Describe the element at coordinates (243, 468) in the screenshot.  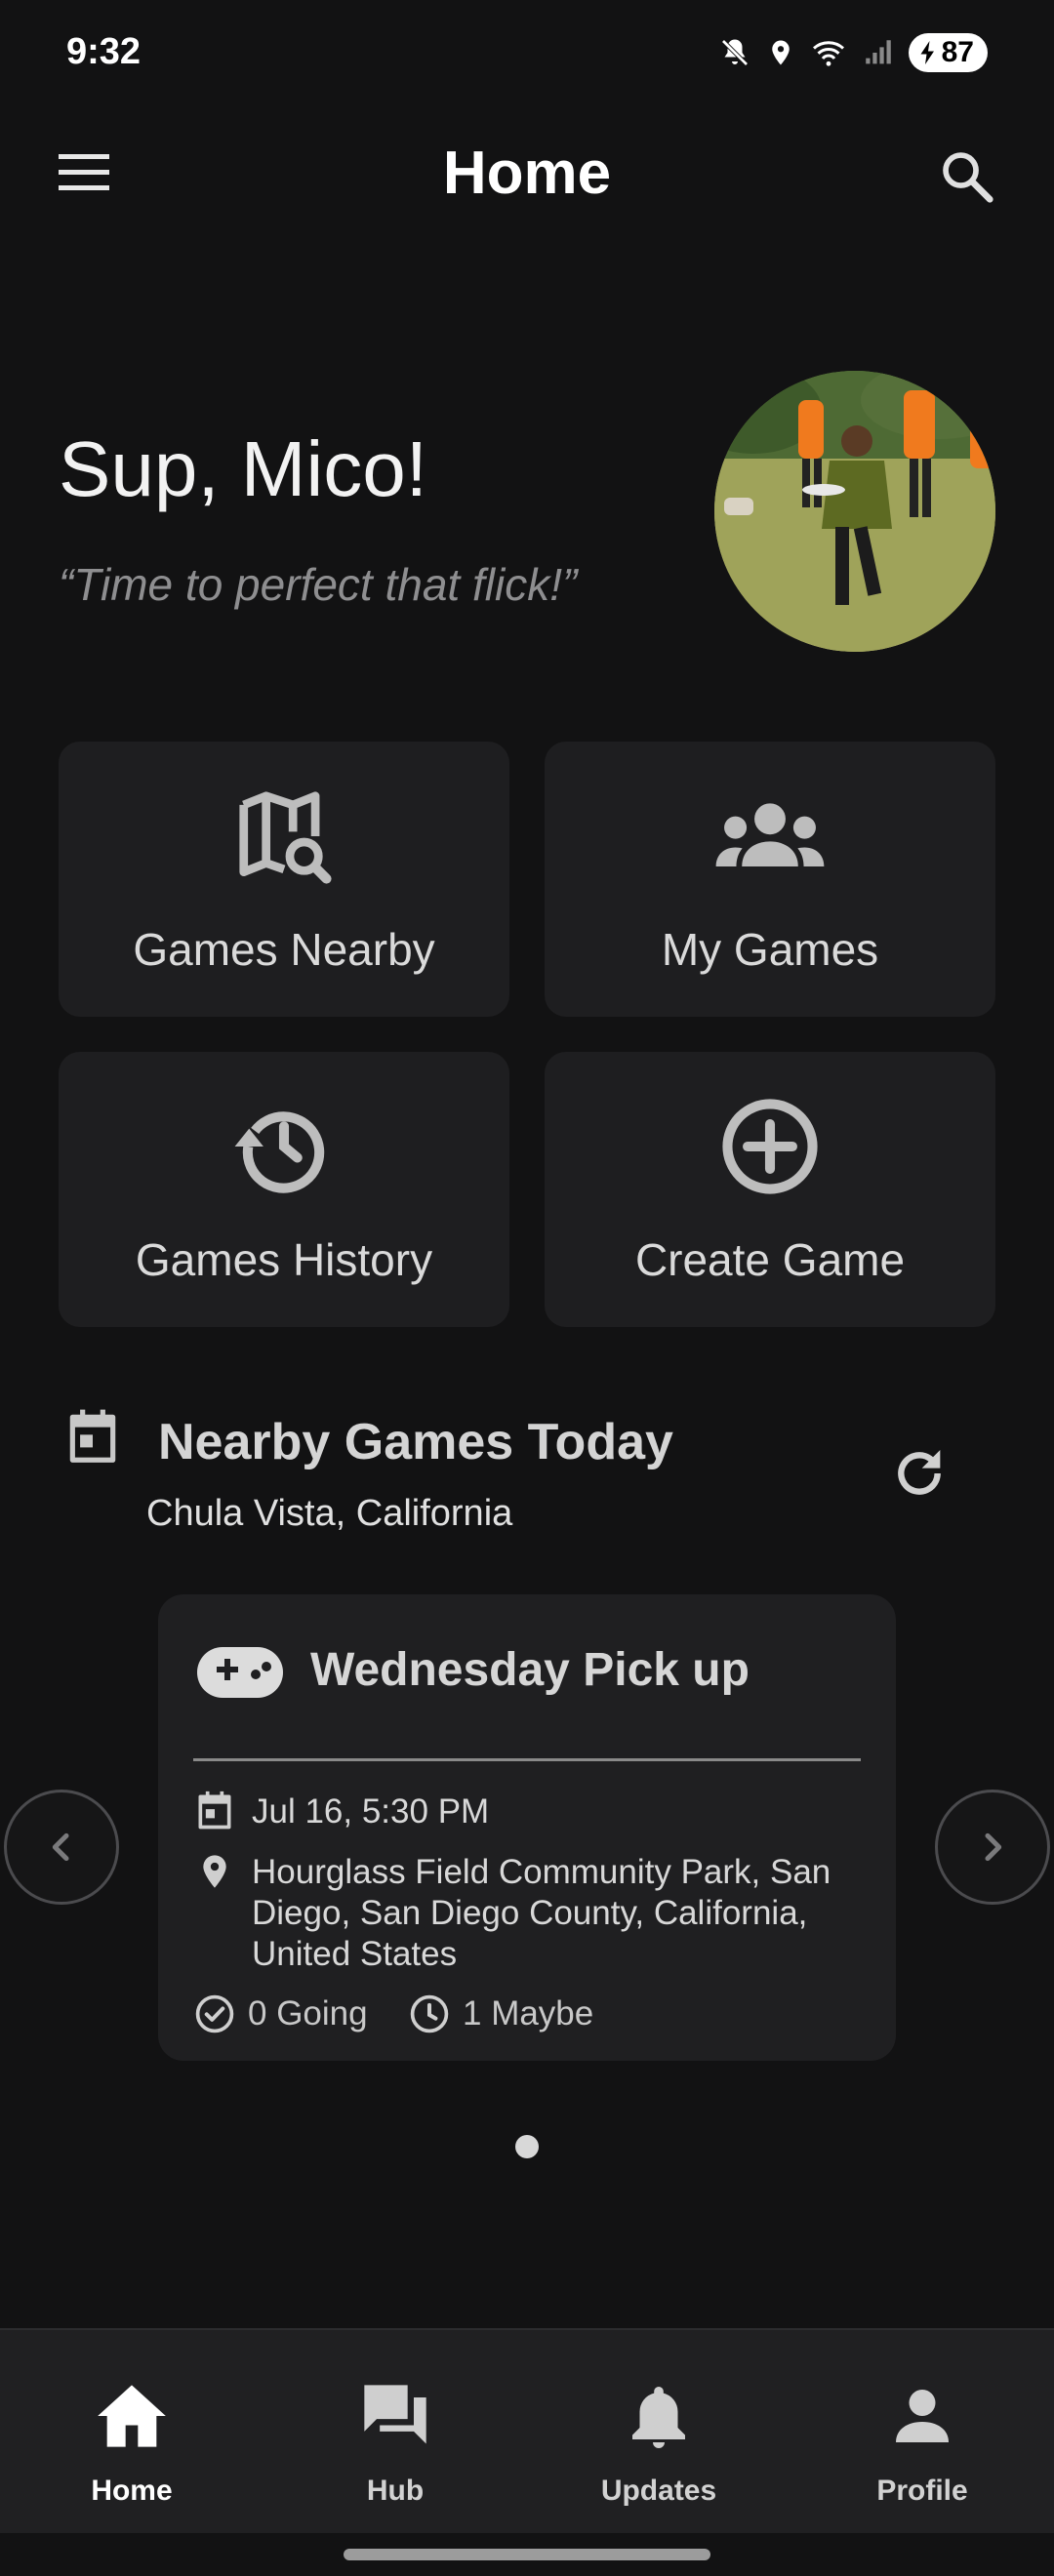
I see `greeting-text: Sup, Mico!` at that location.